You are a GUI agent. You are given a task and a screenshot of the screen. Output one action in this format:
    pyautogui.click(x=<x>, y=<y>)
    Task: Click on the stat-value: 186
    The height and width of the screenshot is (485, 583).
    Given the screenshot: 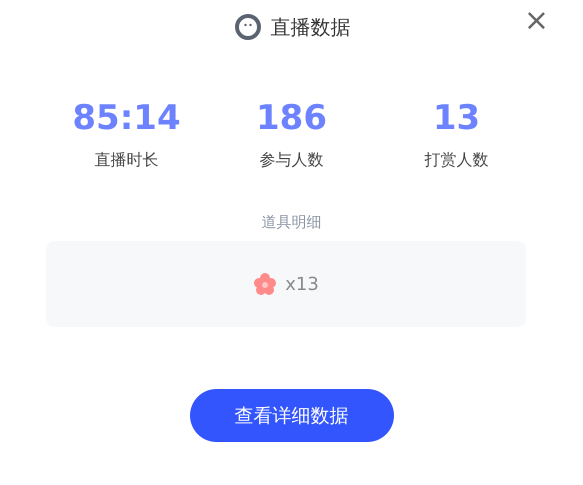 What is the action you would take?
    pyautogui.click(x=291, y=118)
    